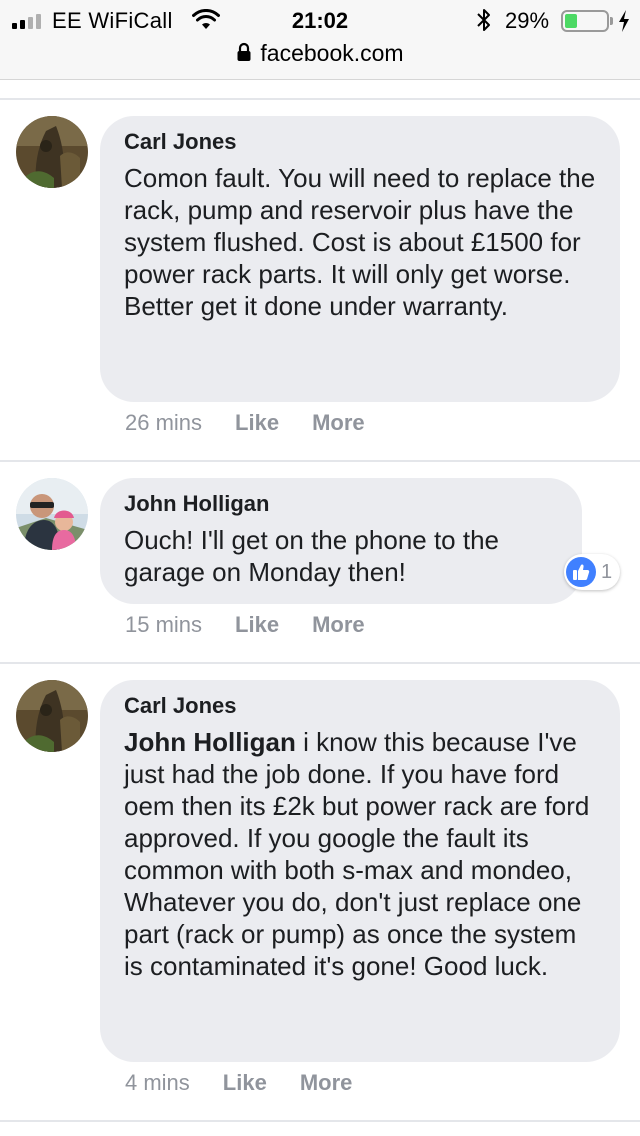 The height and width of the screenshot is (1136, 640). Describe the element at coordinates (157, 1083) in the screenshot. I see `comment-time: 4 mins` at that location.